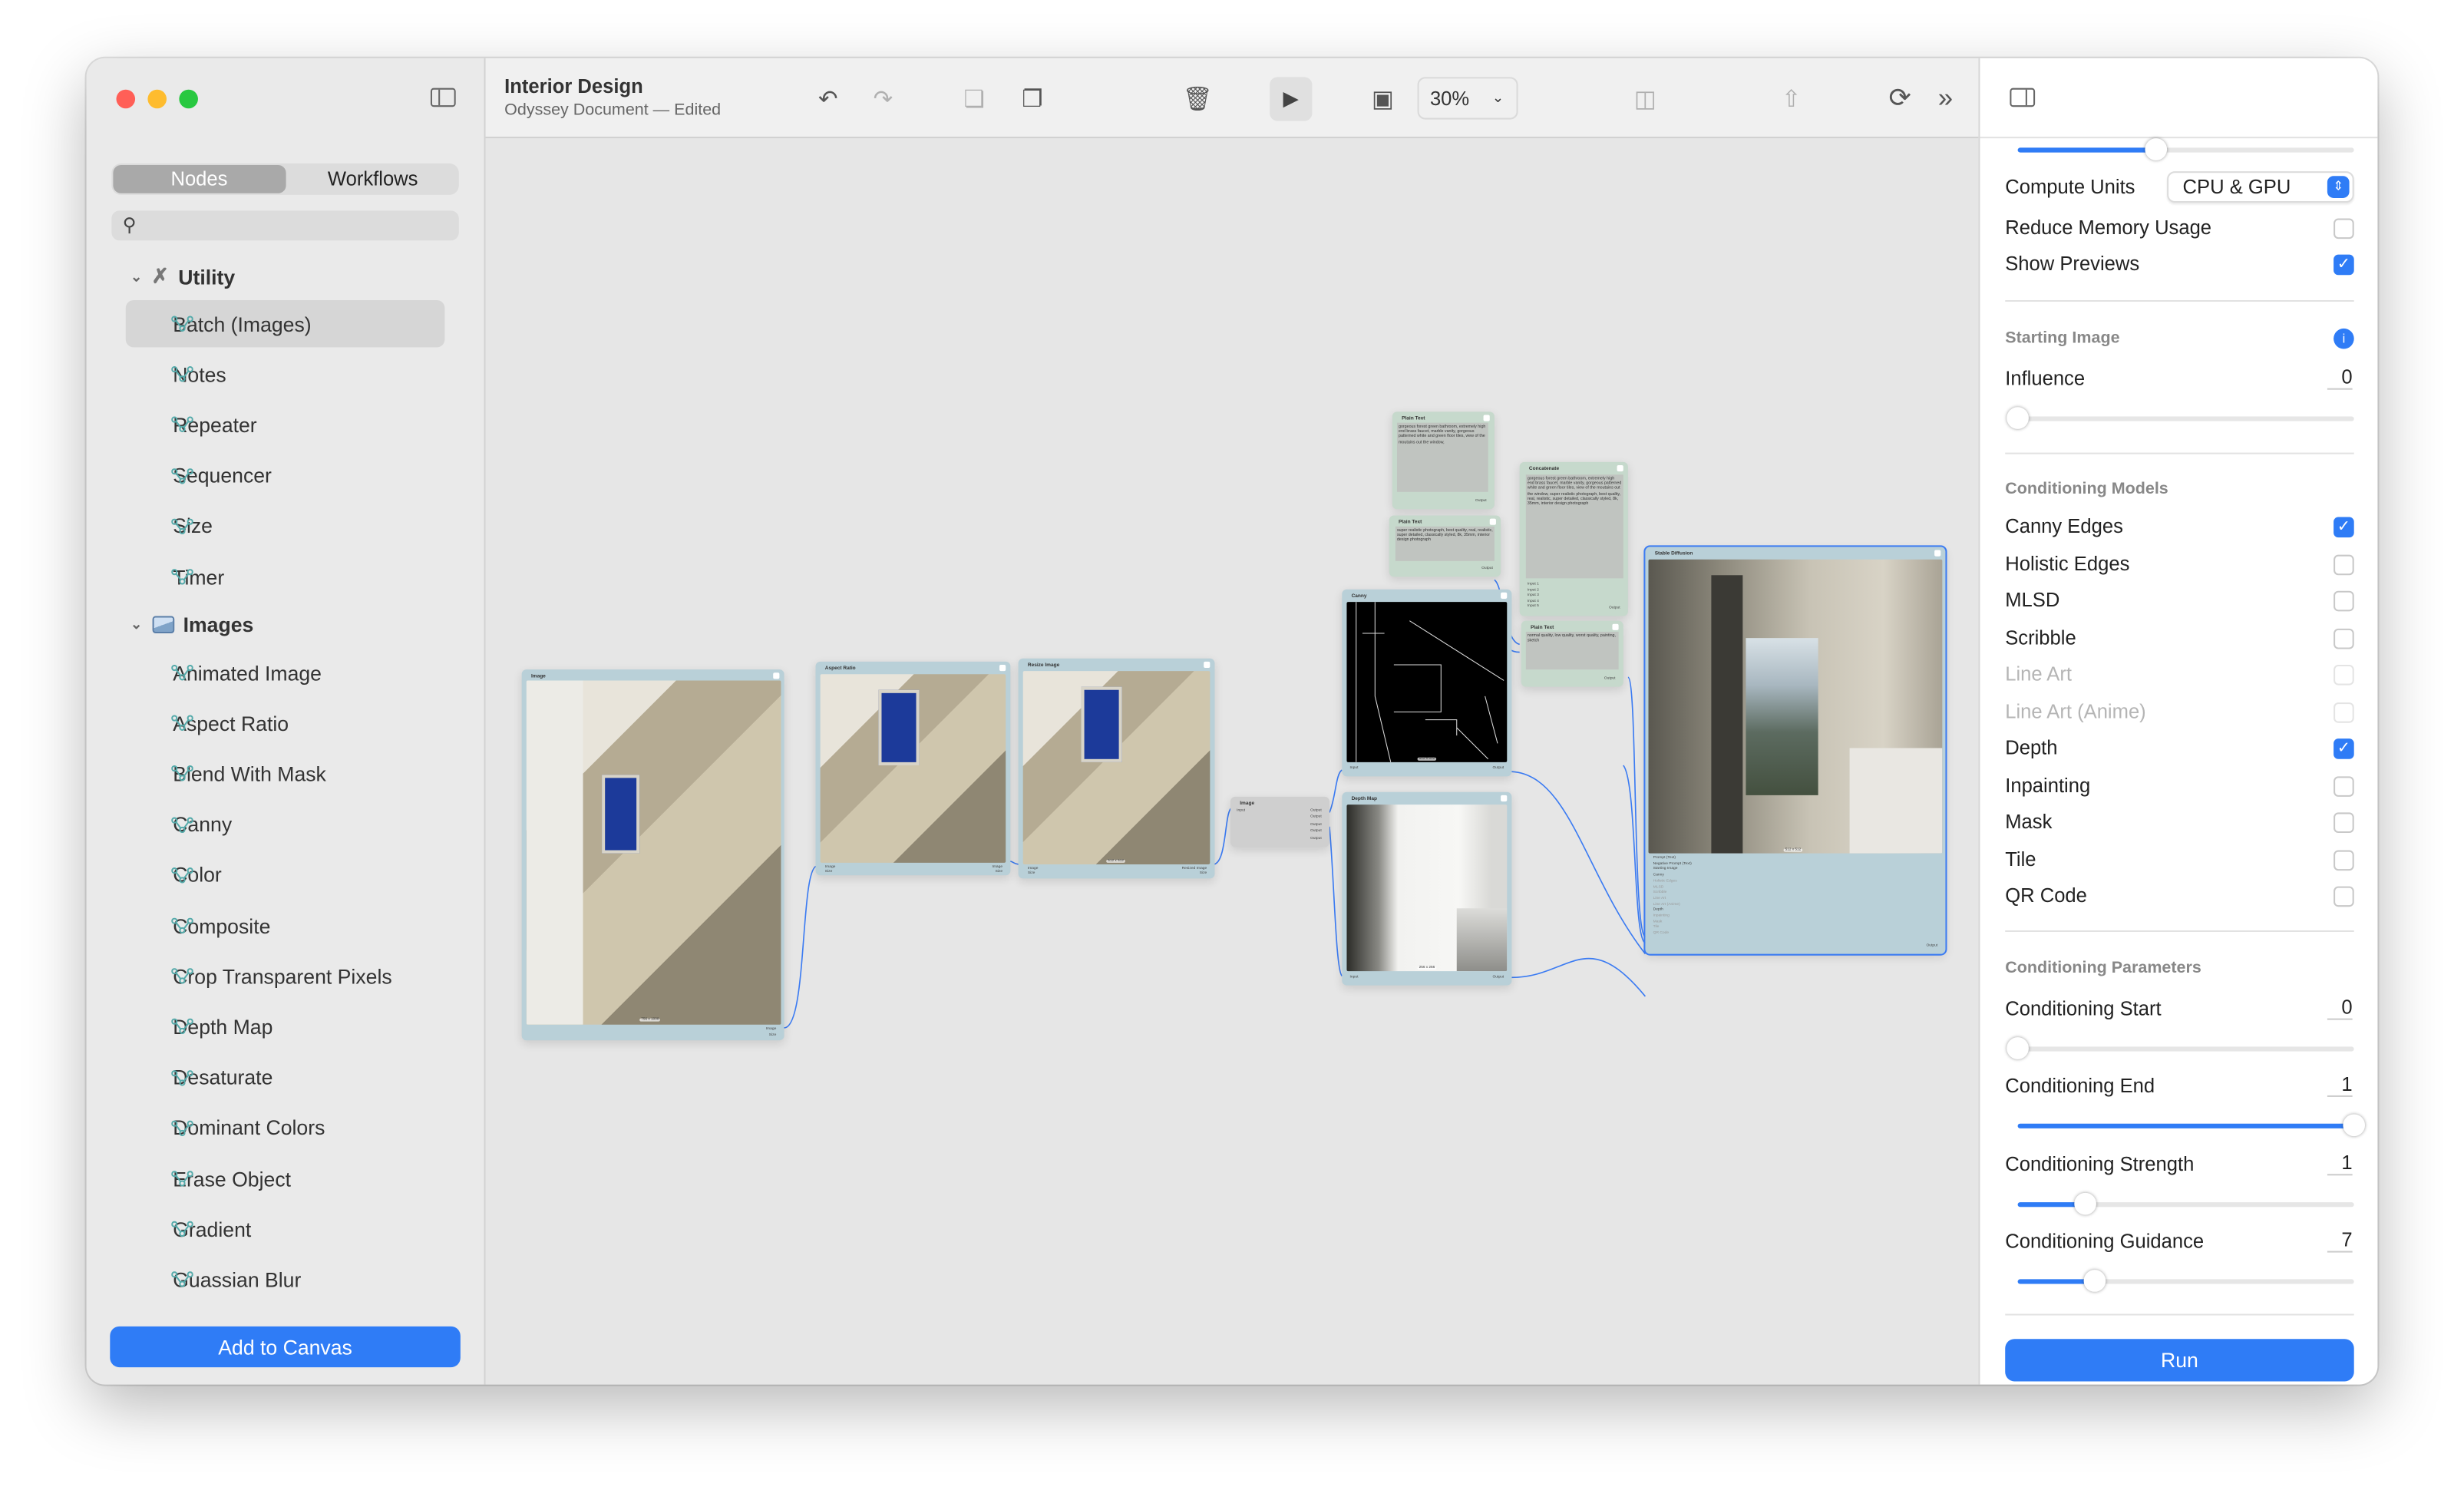 This screenshot has width=2464, height=1500. I want to click on top-slider, so click(2185, 149).